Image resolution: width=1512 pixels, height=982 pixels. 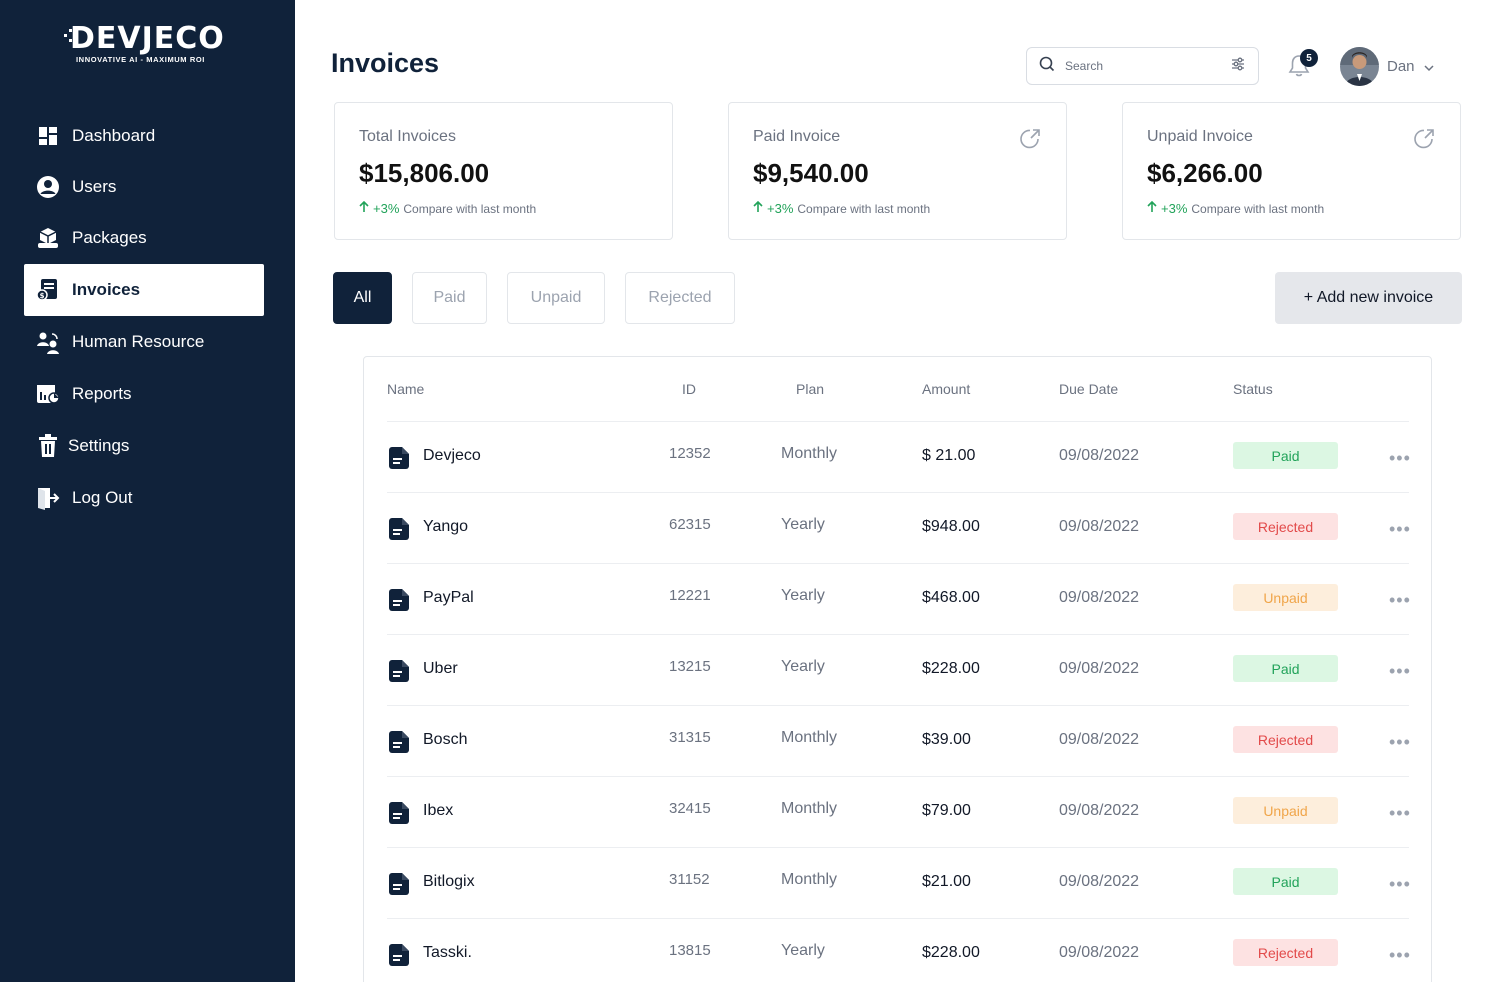 I want to click on cell-name: Bitlogix, so click(x=449, y=881).